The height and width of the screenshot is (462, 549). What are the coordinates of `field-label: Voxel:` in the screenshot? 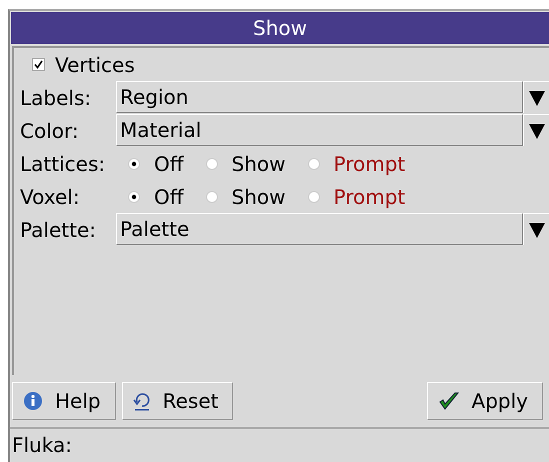 It's located at (50, 196).